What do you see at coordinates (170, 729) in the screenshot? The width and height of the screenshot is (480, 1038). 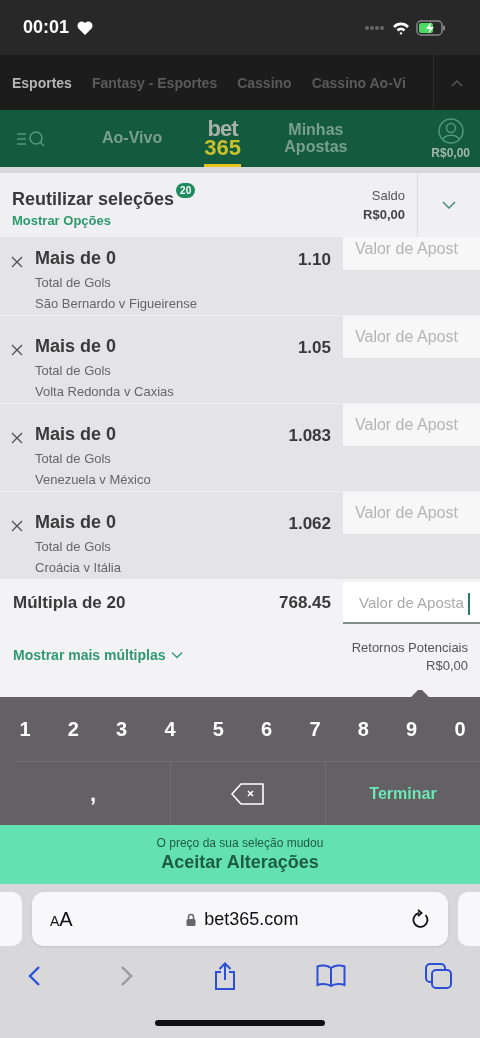 I see `digit-key: 4` at bounding box center [170, 729].